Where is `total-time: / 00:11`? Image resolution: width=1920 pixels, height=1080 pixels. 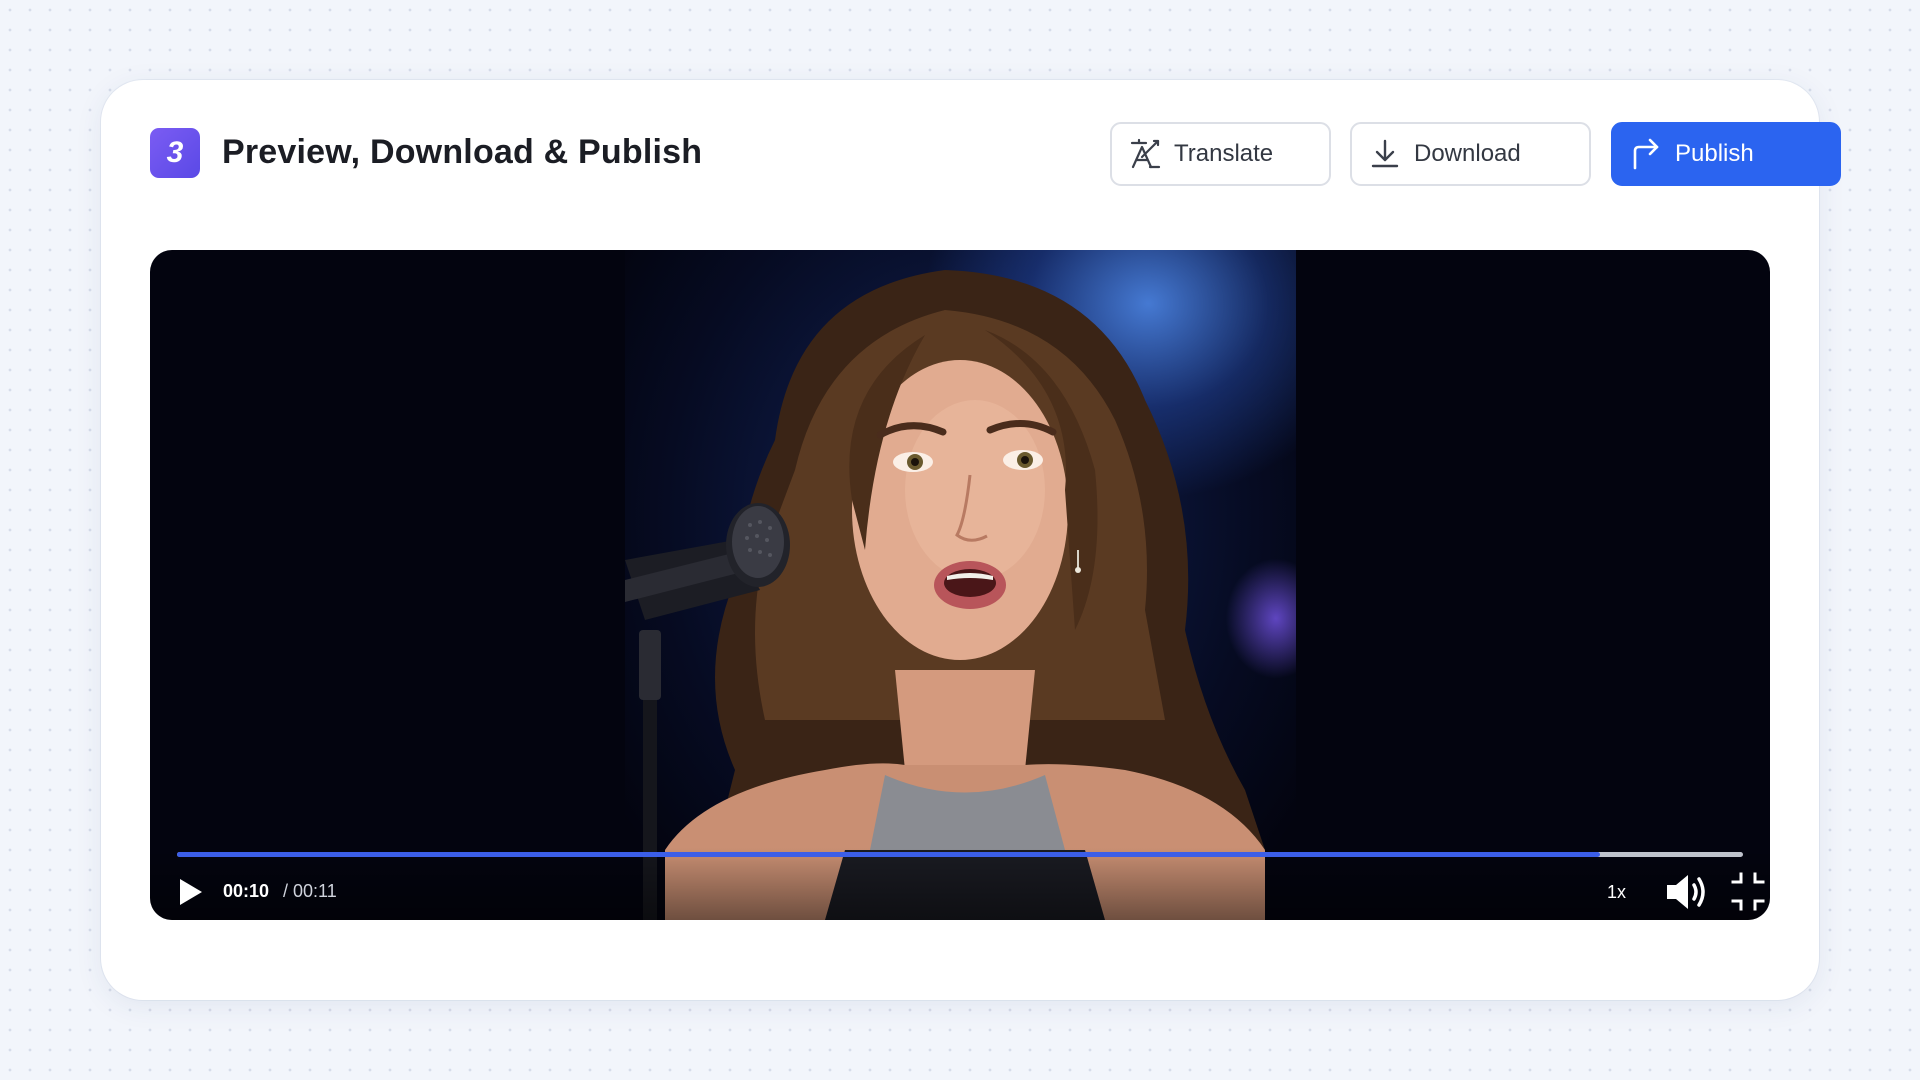 total-time: / 00:11 is located at coordinates (310, 891).